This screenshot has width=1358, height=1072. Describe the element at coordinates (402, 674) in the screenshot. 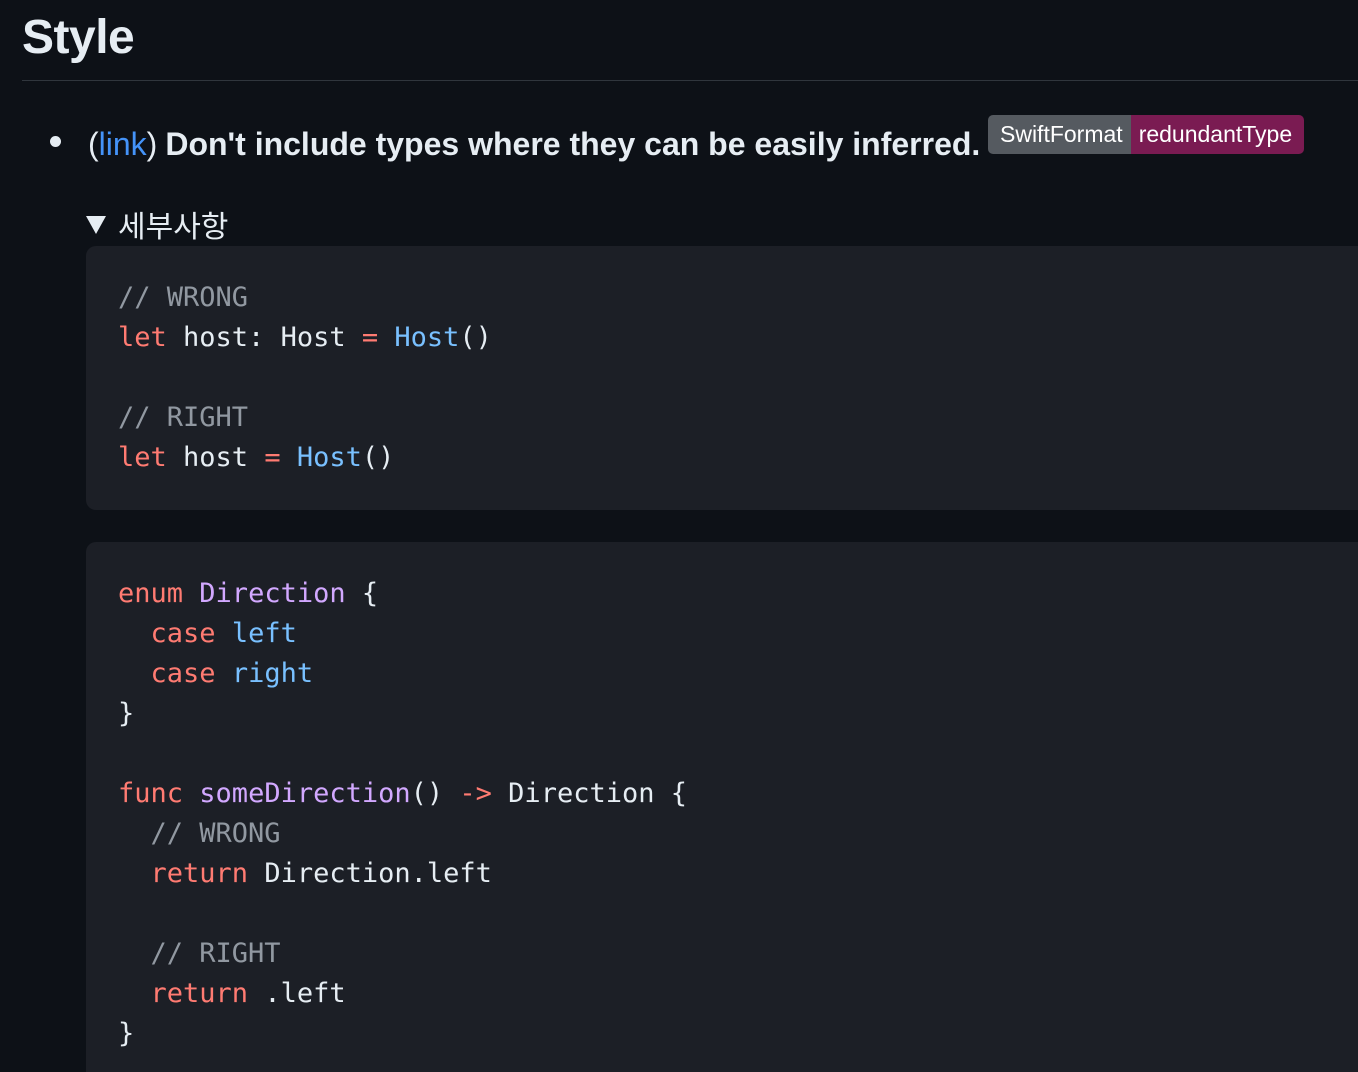

I see `code-line: case right` at that location.